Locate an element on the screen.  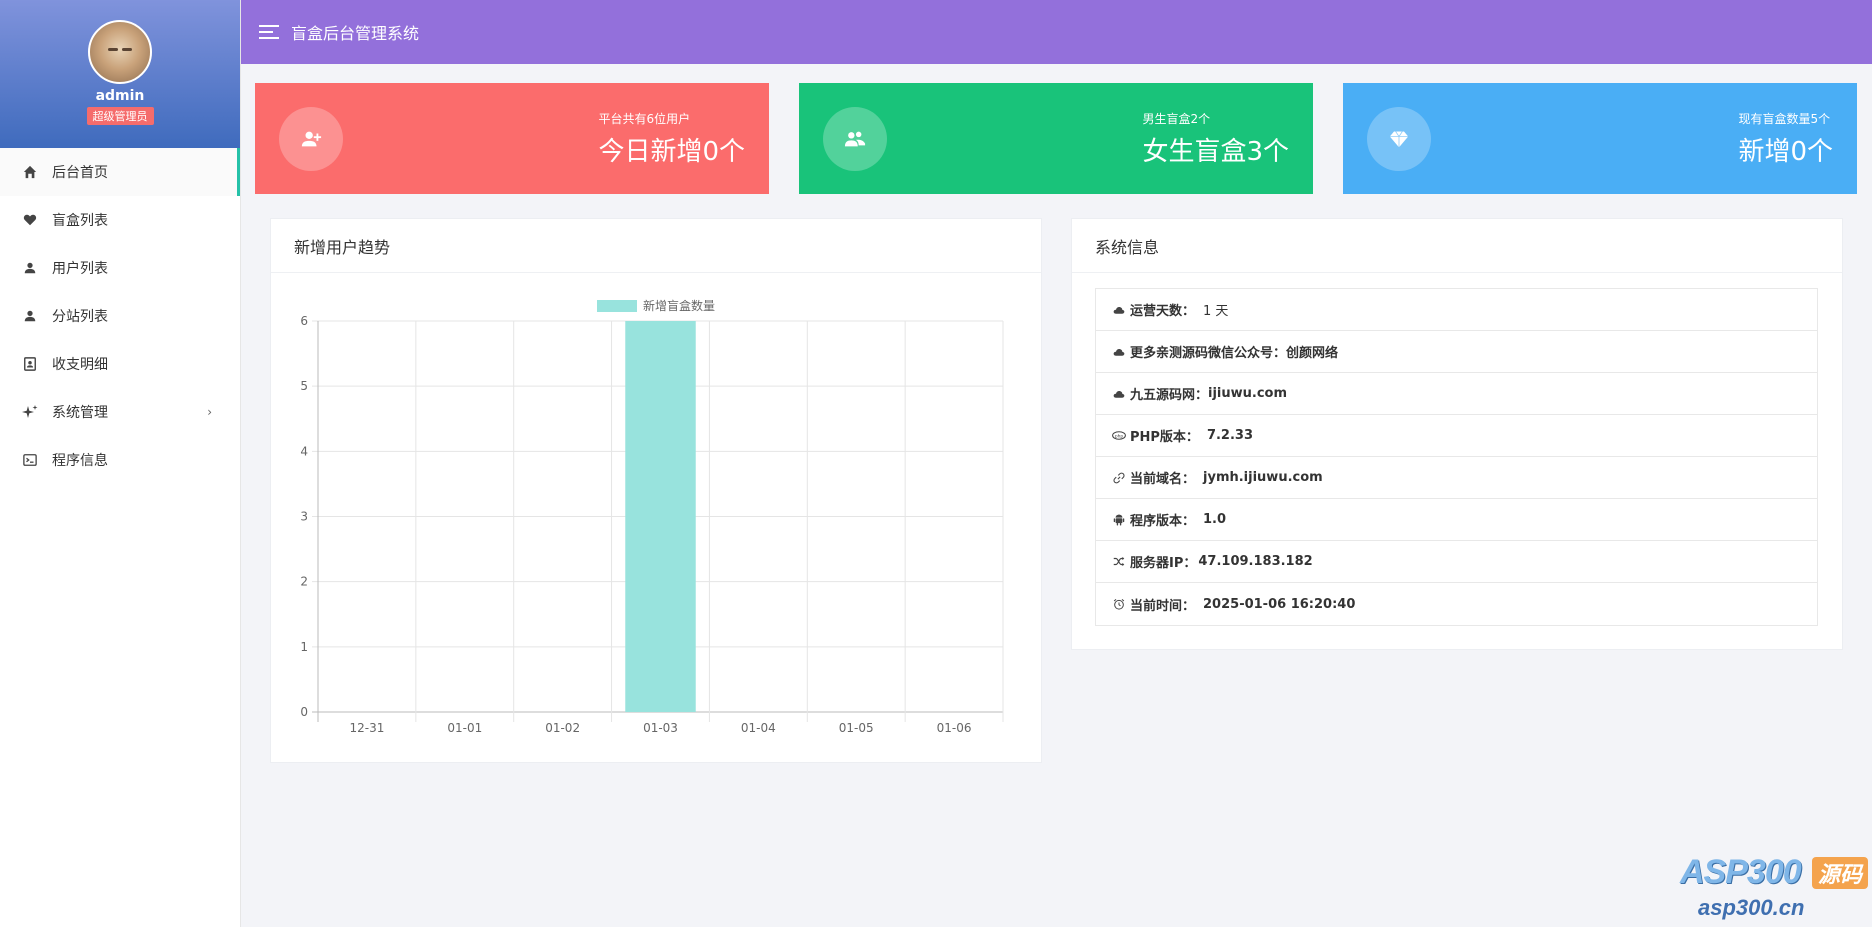
x-tick-label: 01-03 is located at coordinates (660, 728).